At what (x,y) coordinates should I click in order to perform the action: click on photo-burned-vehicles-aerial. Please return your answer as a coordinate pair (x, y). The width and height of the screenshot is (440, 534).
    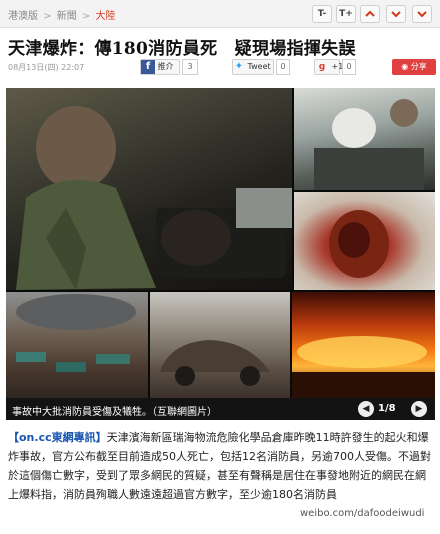
    Looking at the image, I should click on (77, 345).